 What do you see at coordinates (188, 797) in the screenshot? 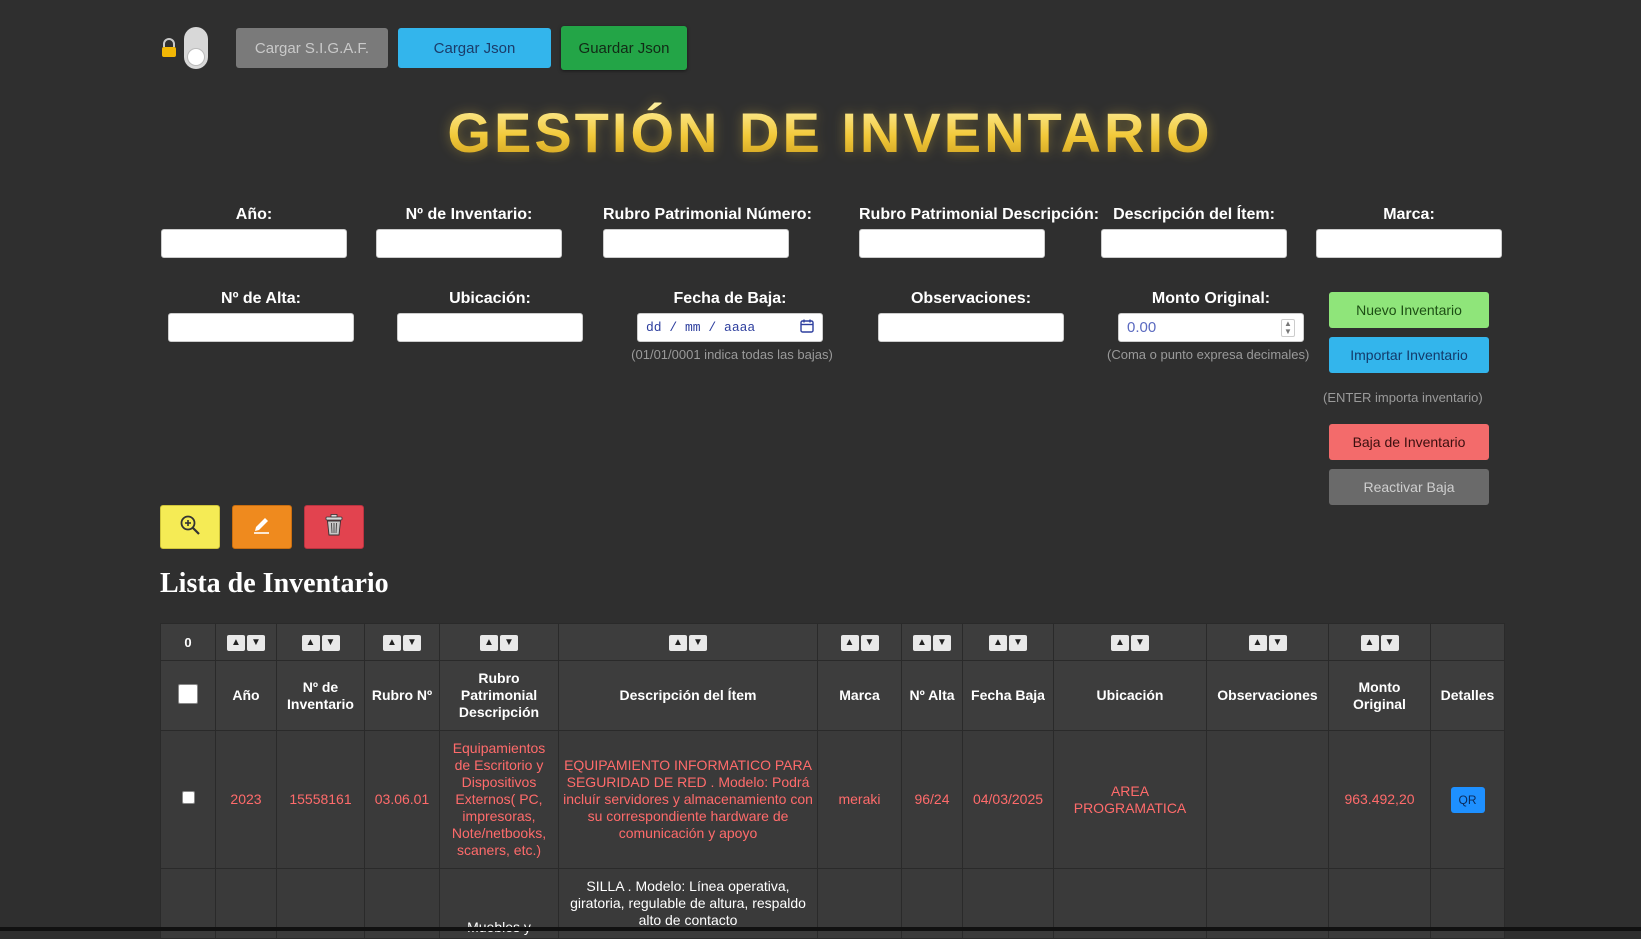
I see `row-checkbox` at bounding box center [188, 797].